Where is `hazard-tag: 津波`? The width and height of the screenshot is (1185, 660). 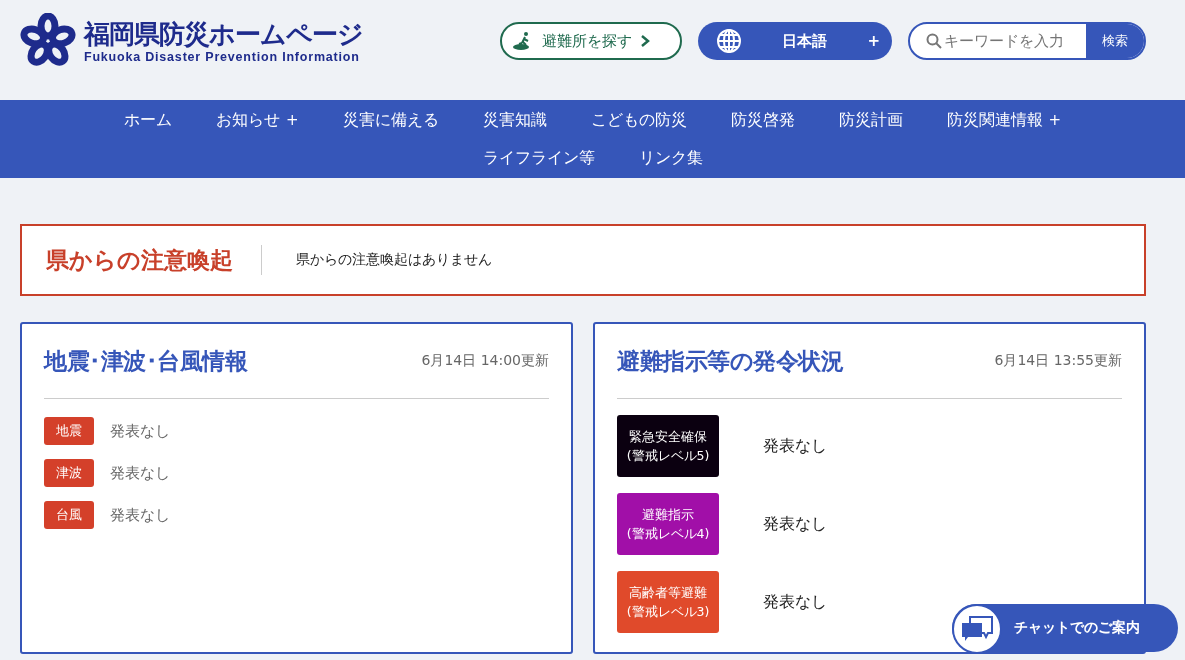 hazard-tag: 津波 is located at coordinates (69, 473).